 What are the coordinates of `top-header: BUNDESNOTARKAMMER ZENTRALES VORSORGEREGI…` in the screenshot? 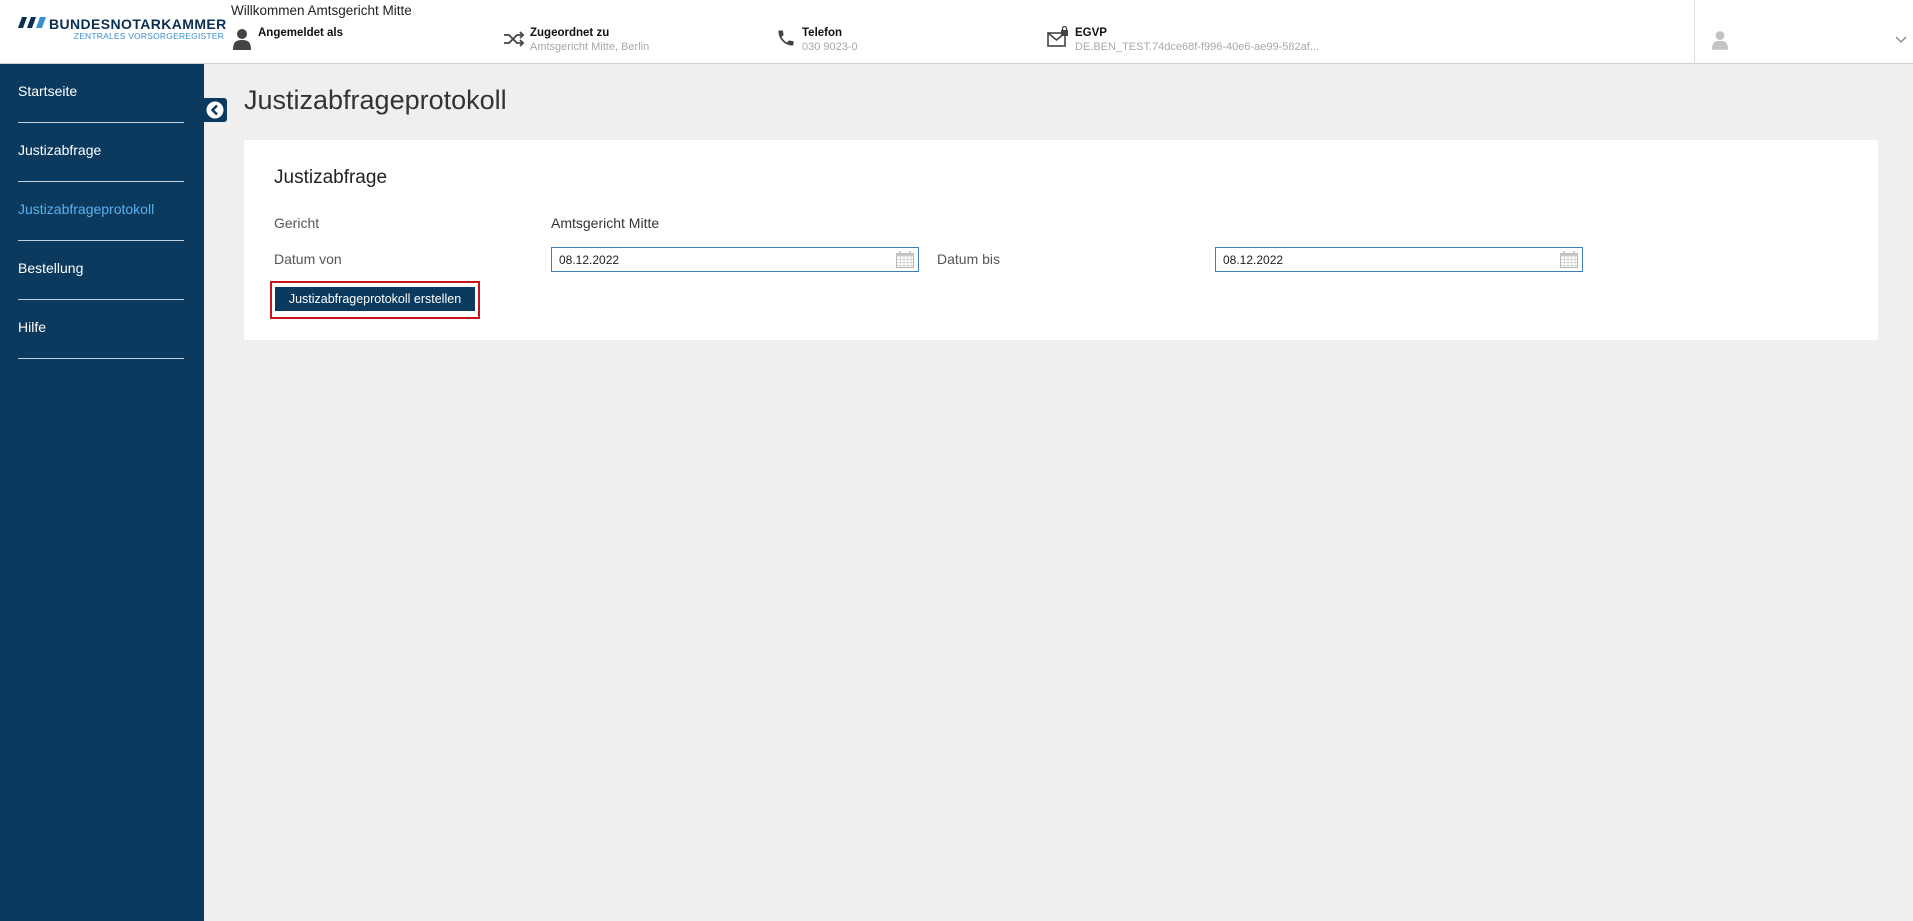 It's located at (956, 32).